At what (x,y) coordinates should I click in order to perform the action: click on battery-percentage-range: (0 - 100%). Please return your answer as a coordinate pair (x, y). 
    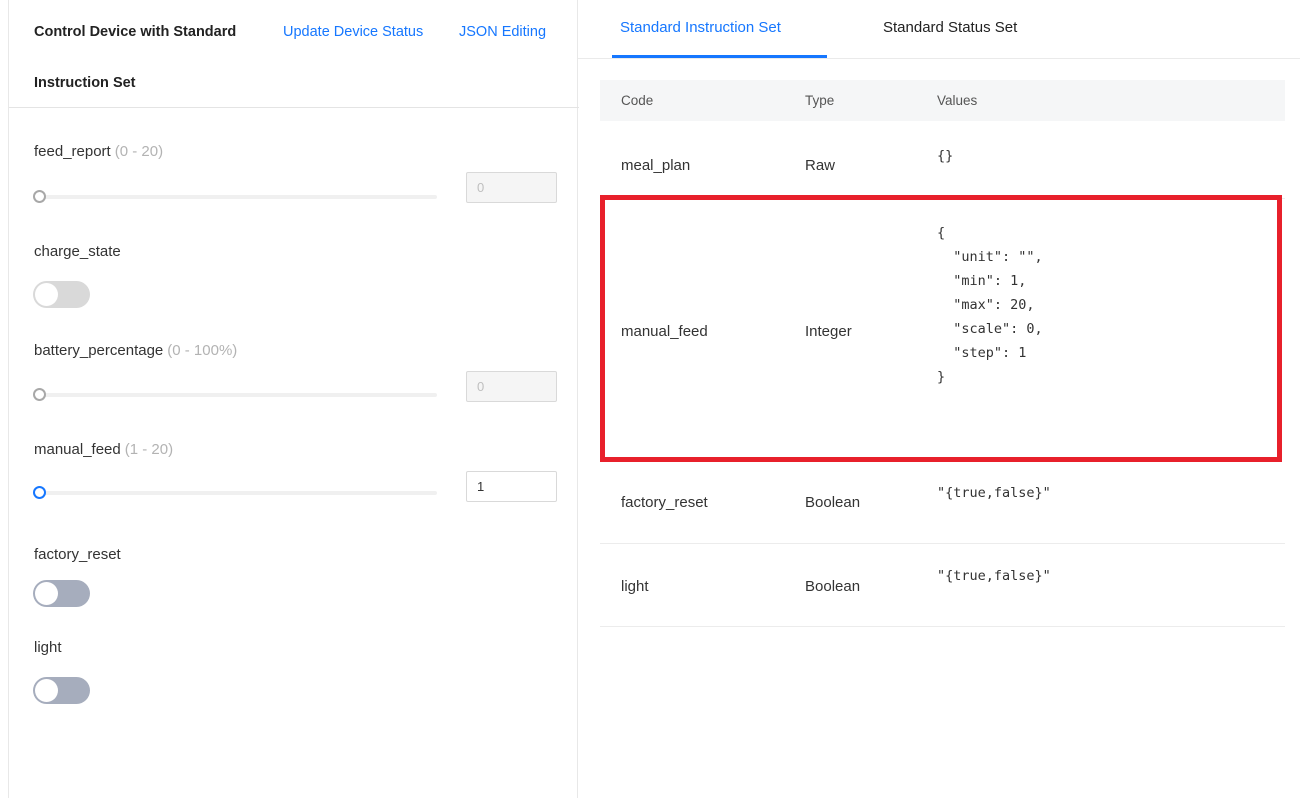
    Looking at the image, I should click on (202, 350).